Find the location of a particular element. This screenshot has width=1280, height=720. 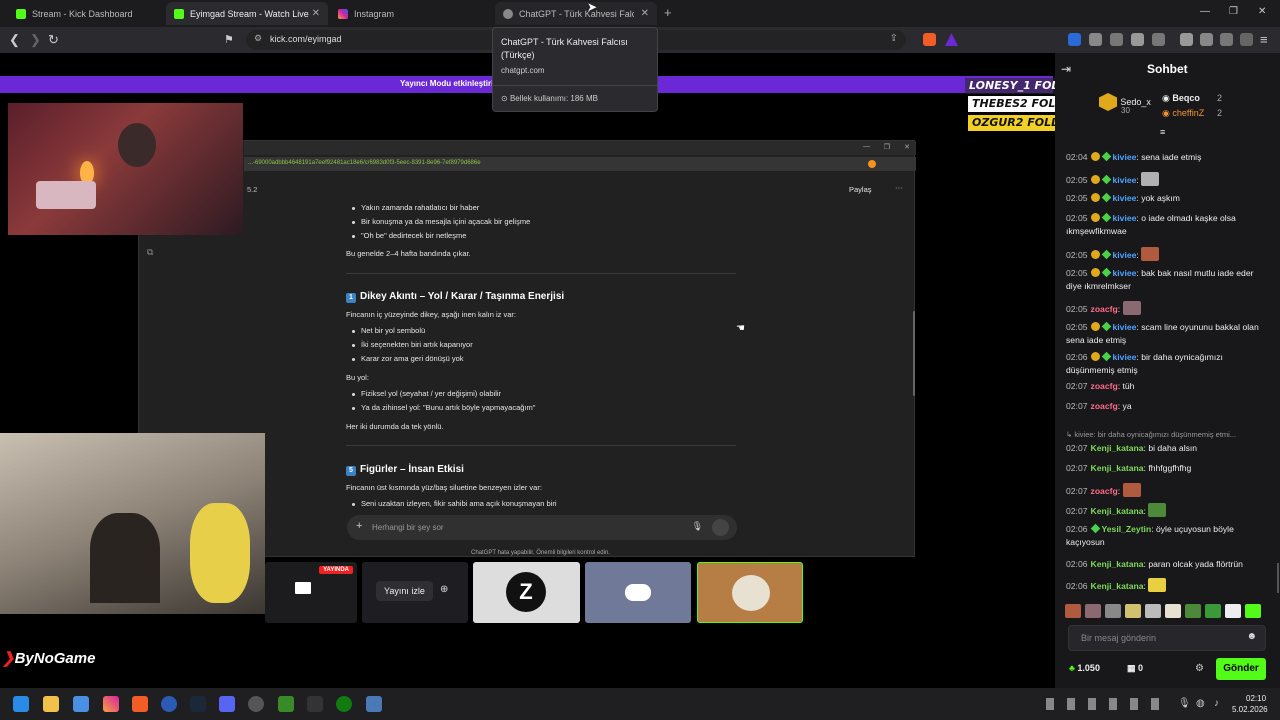

epic-games-icon is located at coordinates (315, 704).